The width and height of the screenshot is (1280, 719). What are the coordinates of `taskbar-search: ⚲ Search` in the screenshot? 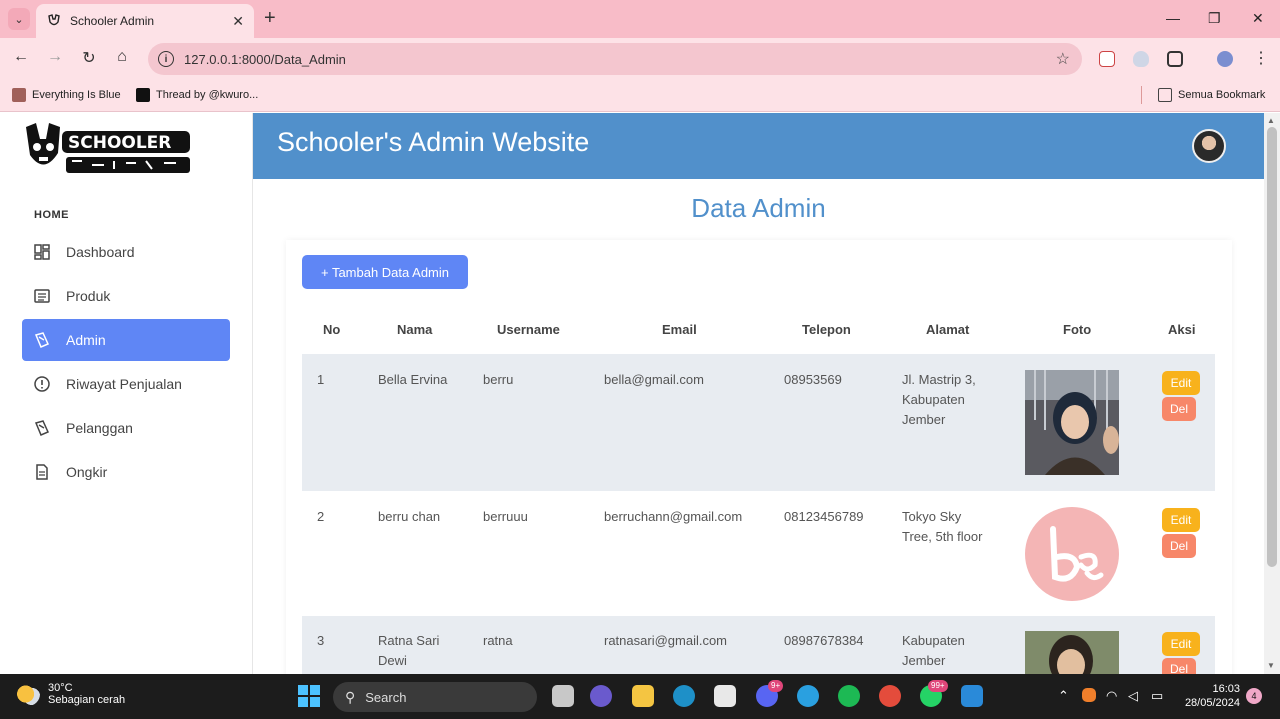 It's located at (435, 697).